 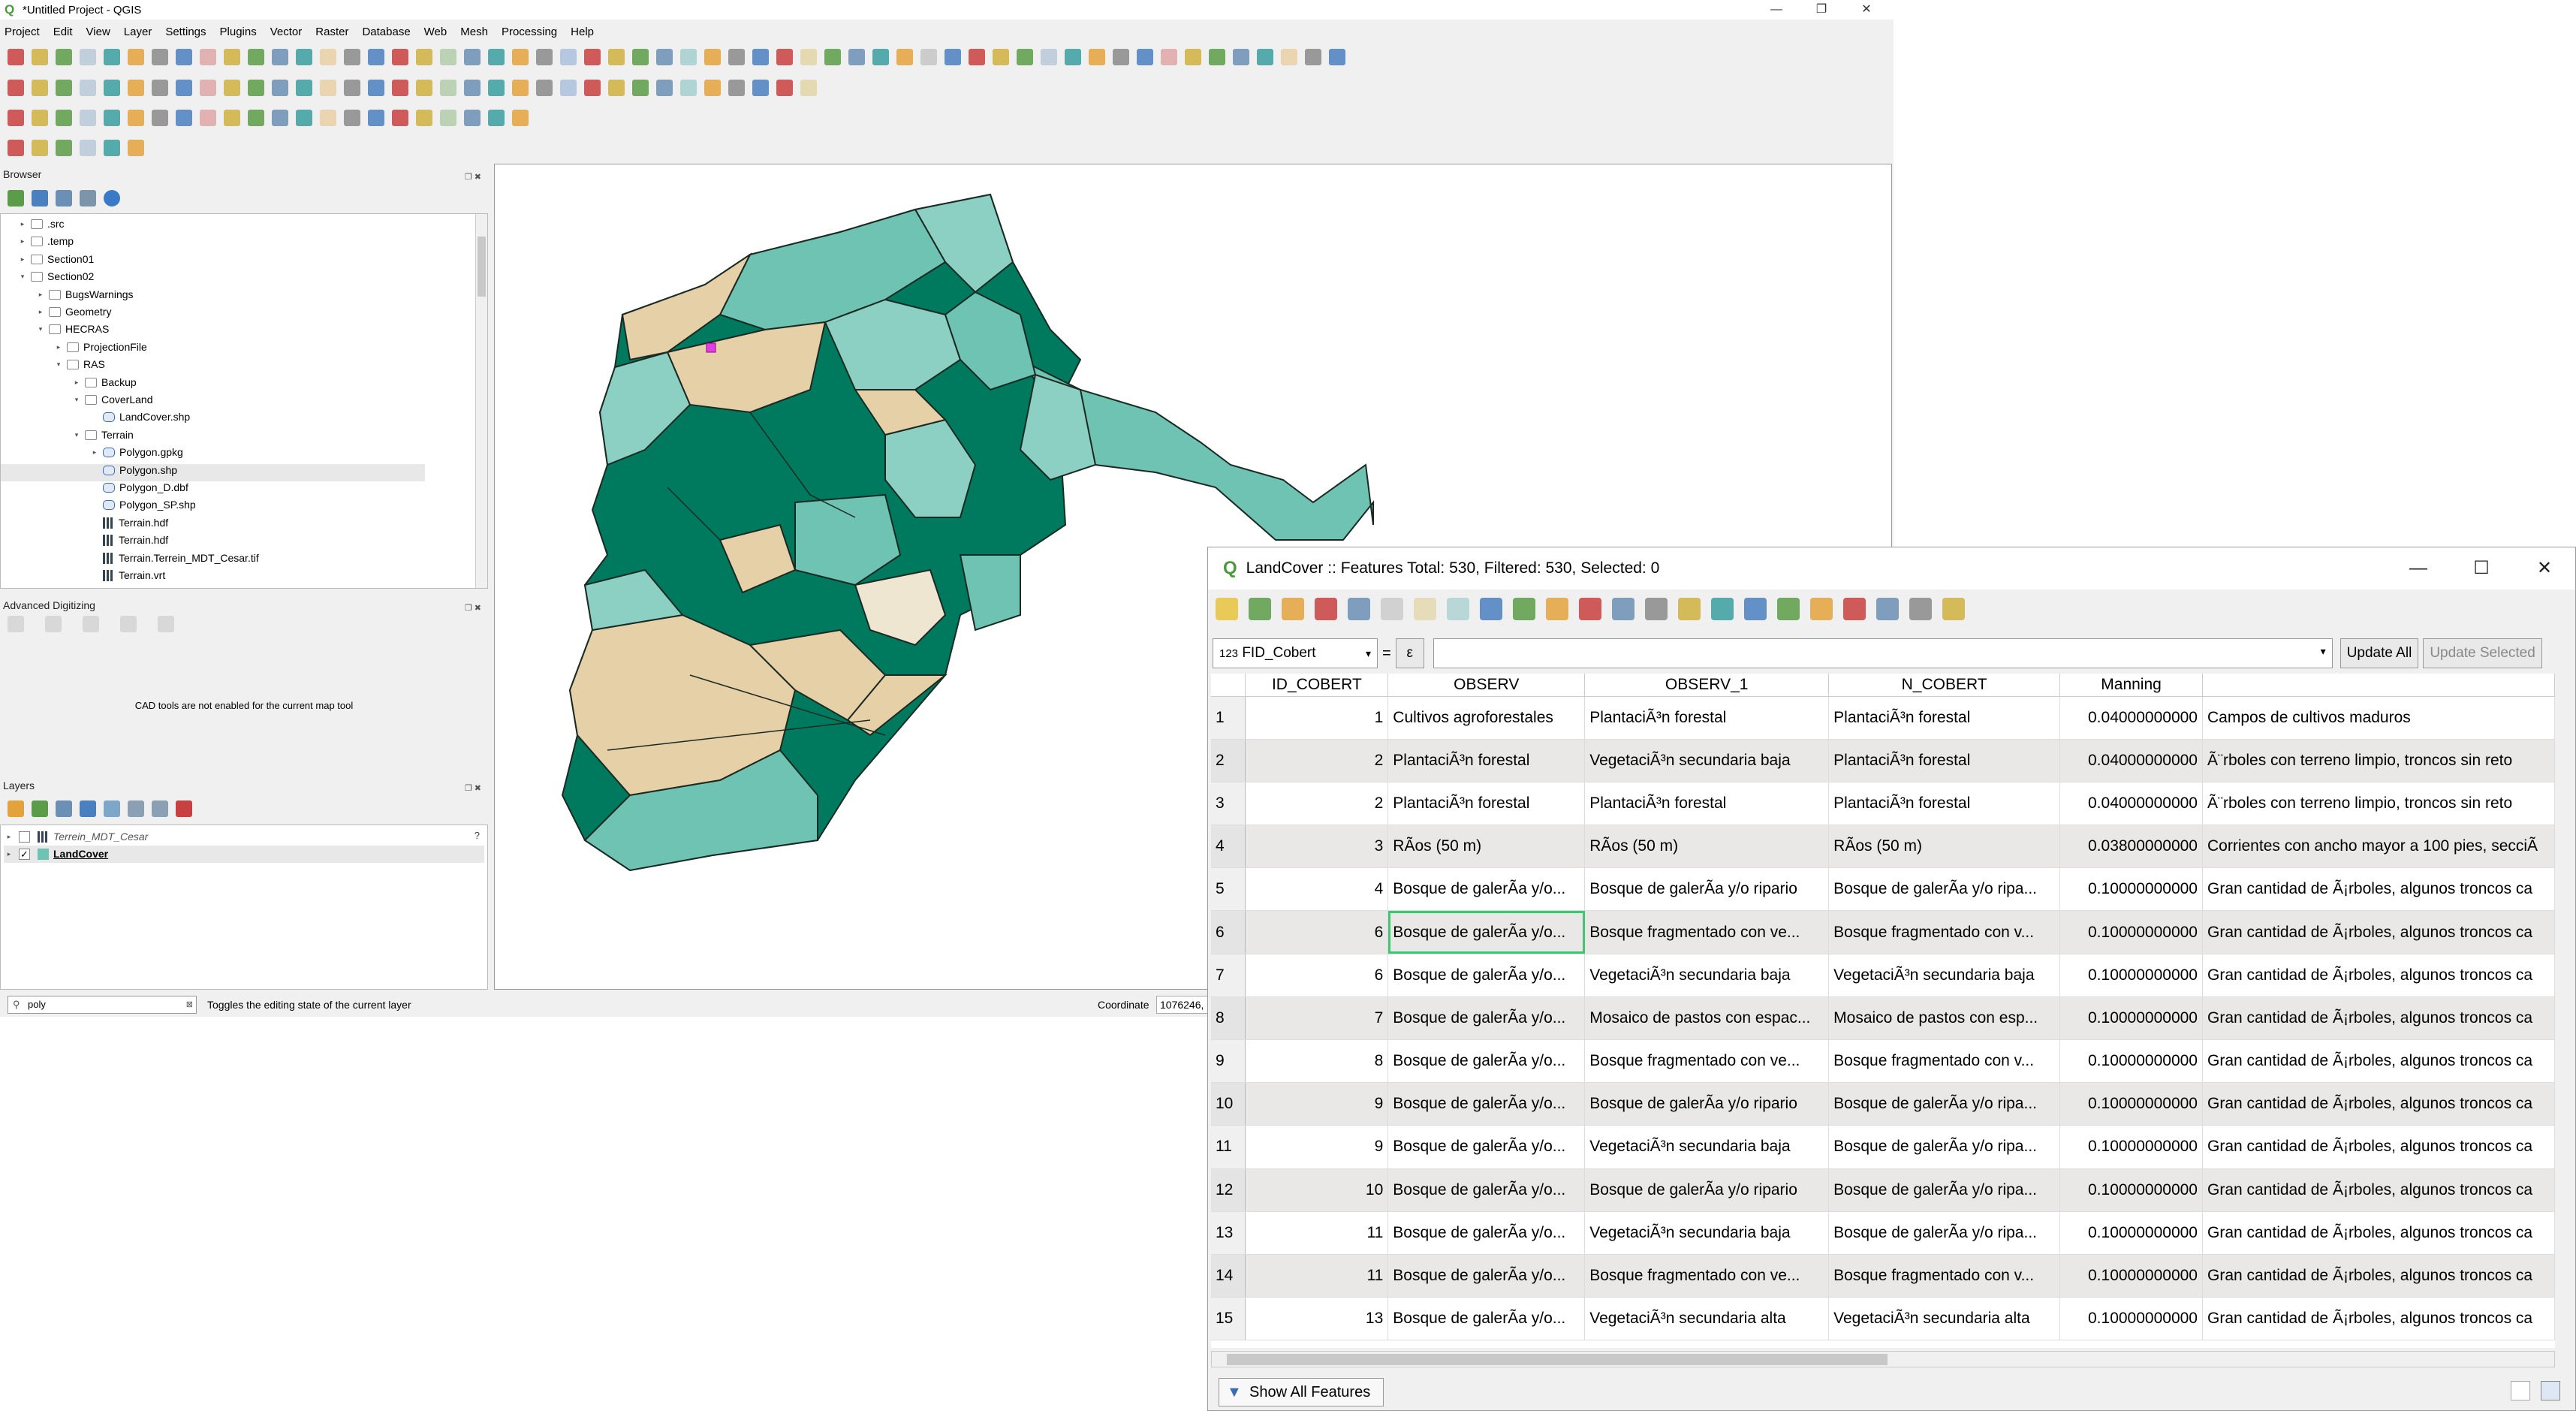 What do you see at coordinates (1822, 10) in the screenshot?
I see `maximize-button: ❐` at bounding box center [1822, 10].